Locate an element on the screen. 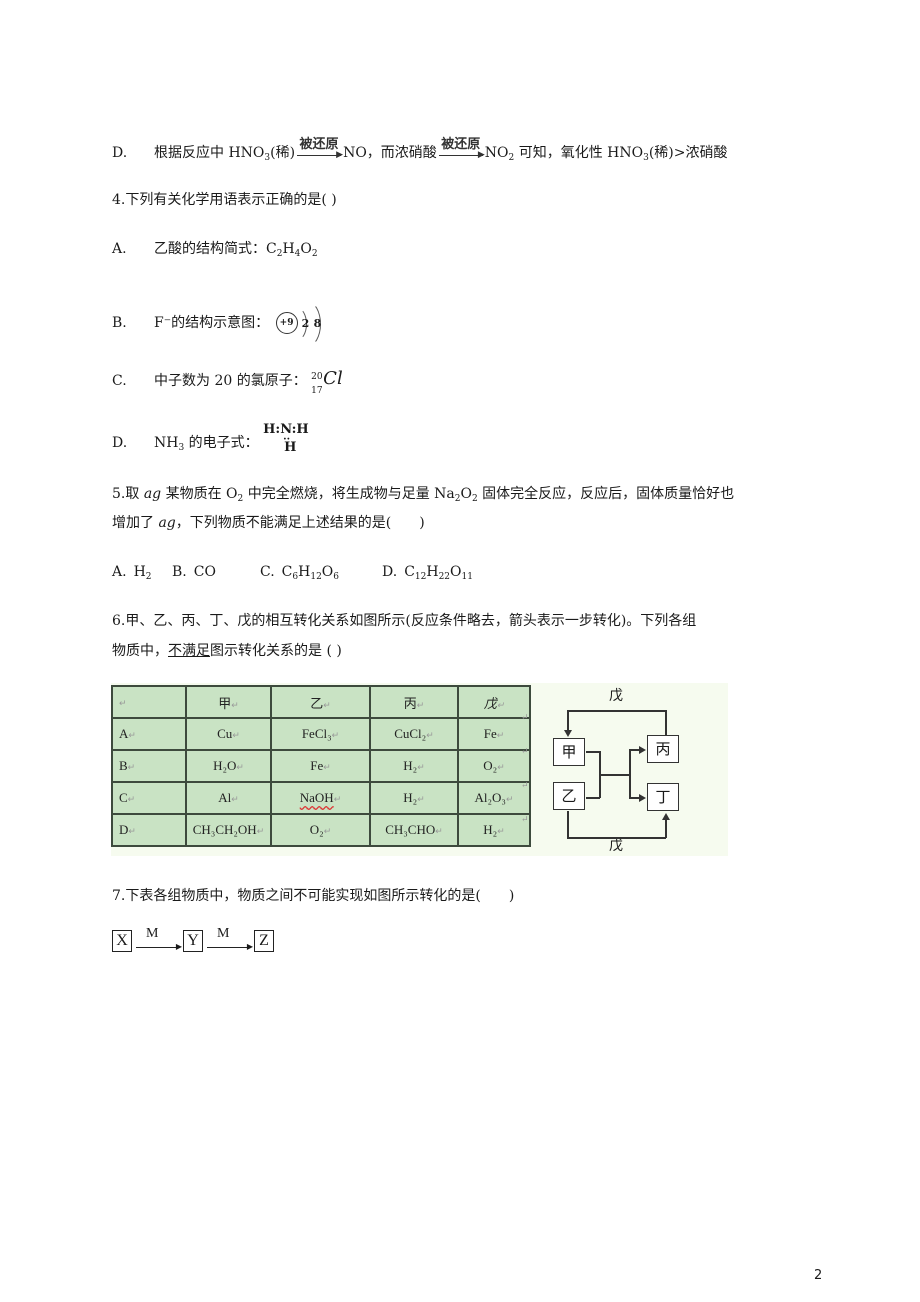 The image size is (920, 1302). option-label: A. is located at coordinates (123, 572).